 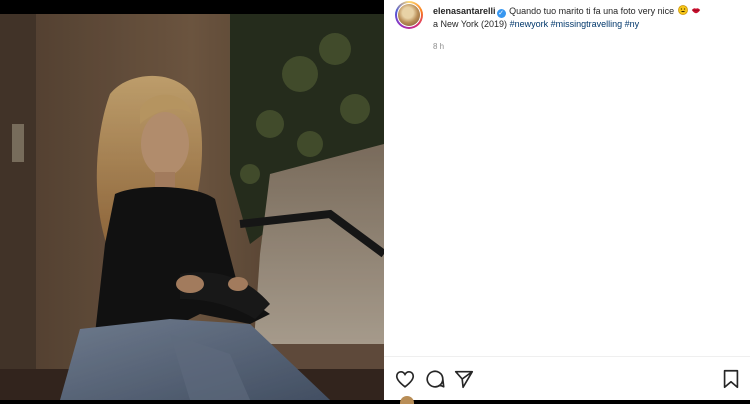 What do you see at coordinates (567, 378) in the screenshot?
I see `post-actions-bar` at bounding box center [567, 378].